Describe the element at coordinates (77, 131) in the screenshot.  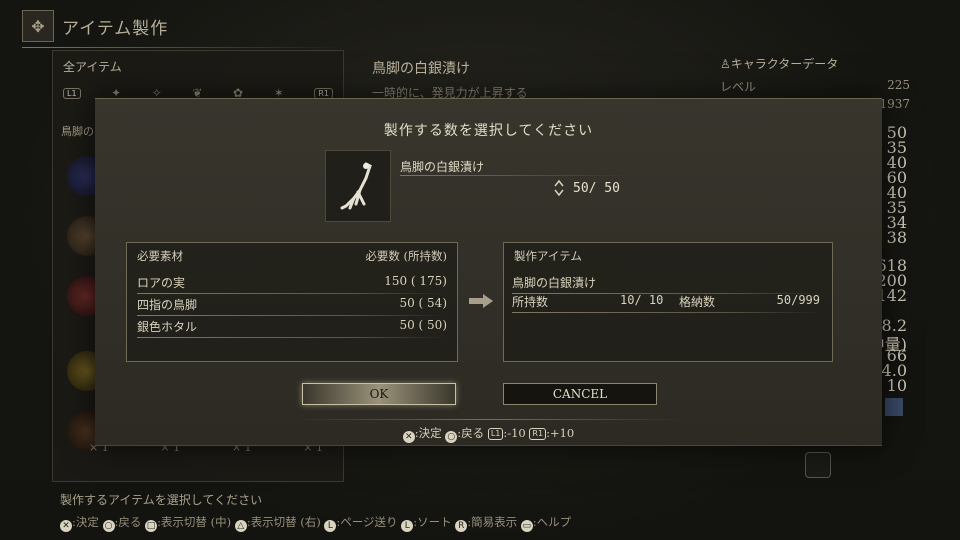
I see `filter-label: 鳥脚の` at that location.